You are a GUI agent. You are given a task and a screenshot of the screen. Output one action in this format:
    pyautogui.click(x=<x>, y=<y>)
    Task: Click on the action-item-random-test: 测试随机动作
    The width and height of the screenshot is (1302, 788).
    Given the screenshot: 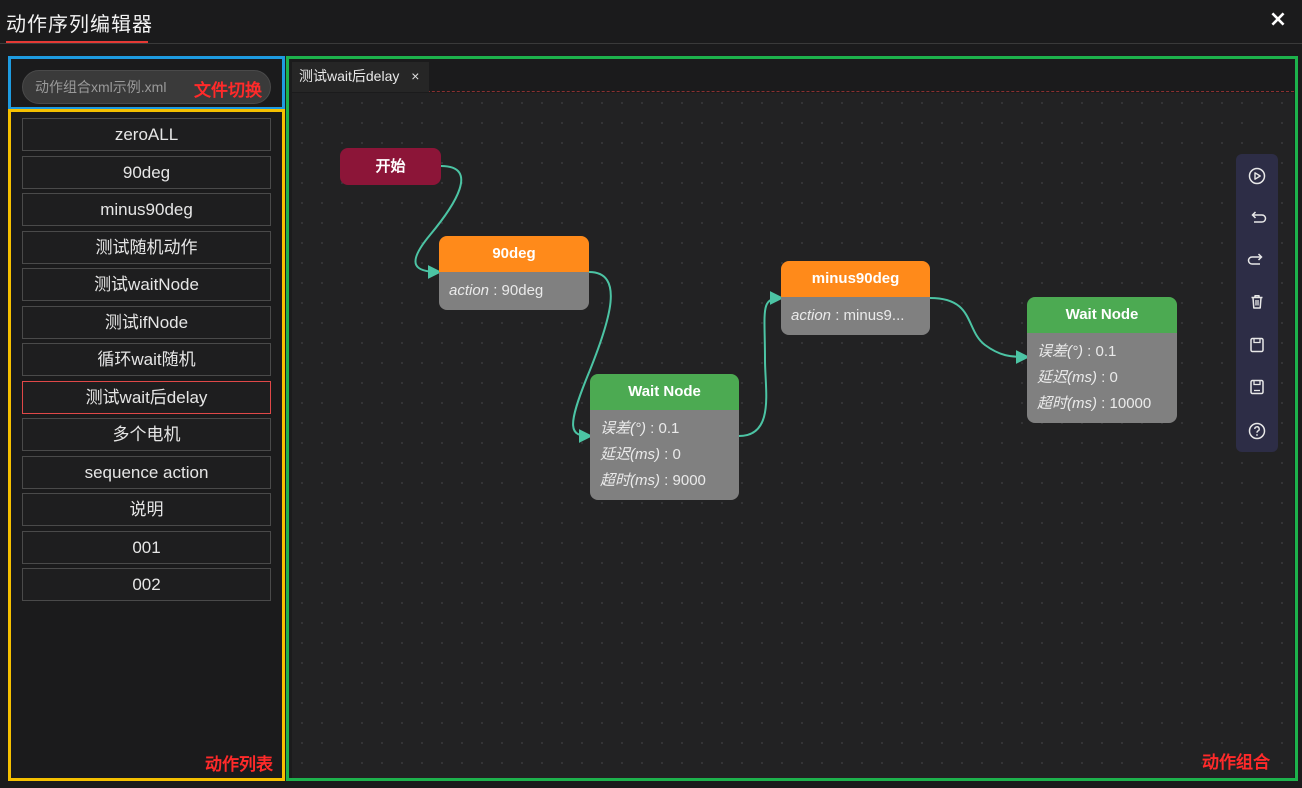 What is the action you would take?
    pyautogui.click(x=146, y=247)
    